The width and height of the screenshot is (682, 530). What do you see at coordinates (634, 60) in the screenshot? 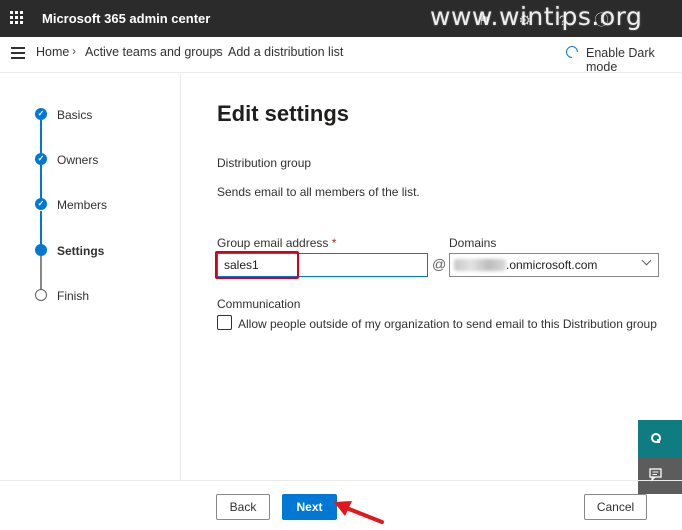
I see `dark-mode-toggle: Enable Dark mode` at bounding box center [634, 60].